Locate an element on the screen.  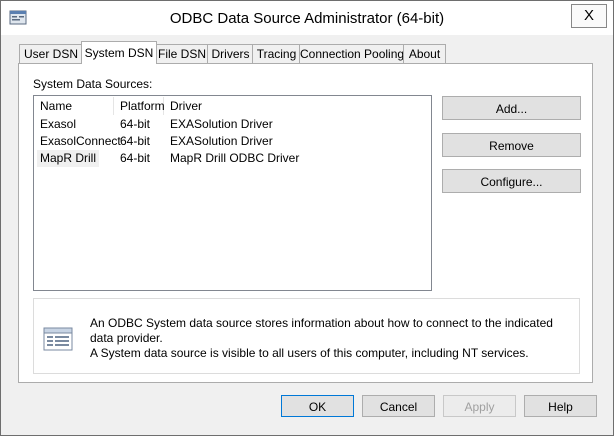
apply-button: Apply is located at coordinates (479, 406).